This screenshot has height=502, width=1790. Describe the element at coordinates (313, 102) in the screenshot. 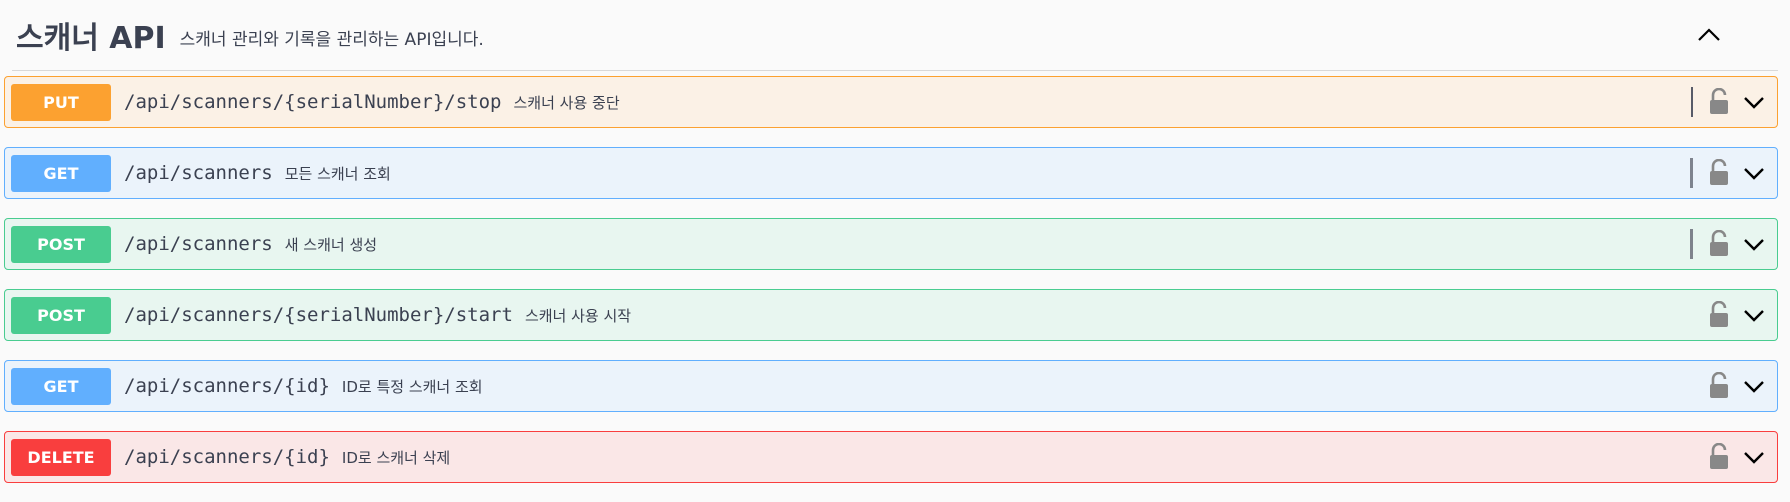

I see `operation-path: /api/scanners/{serialNumber}/stop` at that location.